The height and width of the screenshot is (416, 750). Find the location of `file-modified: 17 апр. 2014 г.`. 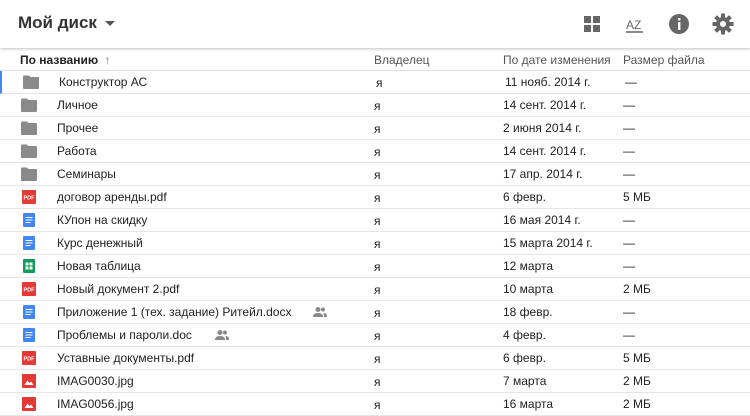

file-modified: 17 апр. 2014 г. is located at coordinates (543, 174).